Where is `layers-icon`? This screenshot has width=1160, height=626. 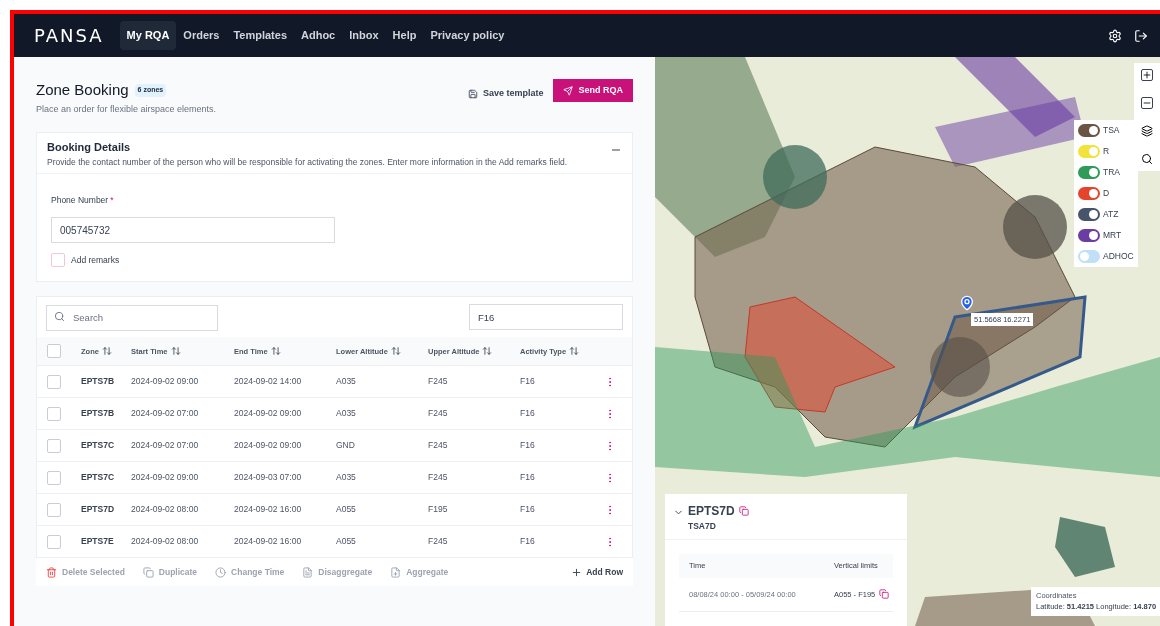 layers-icon is located at coordinates (1147, 131).